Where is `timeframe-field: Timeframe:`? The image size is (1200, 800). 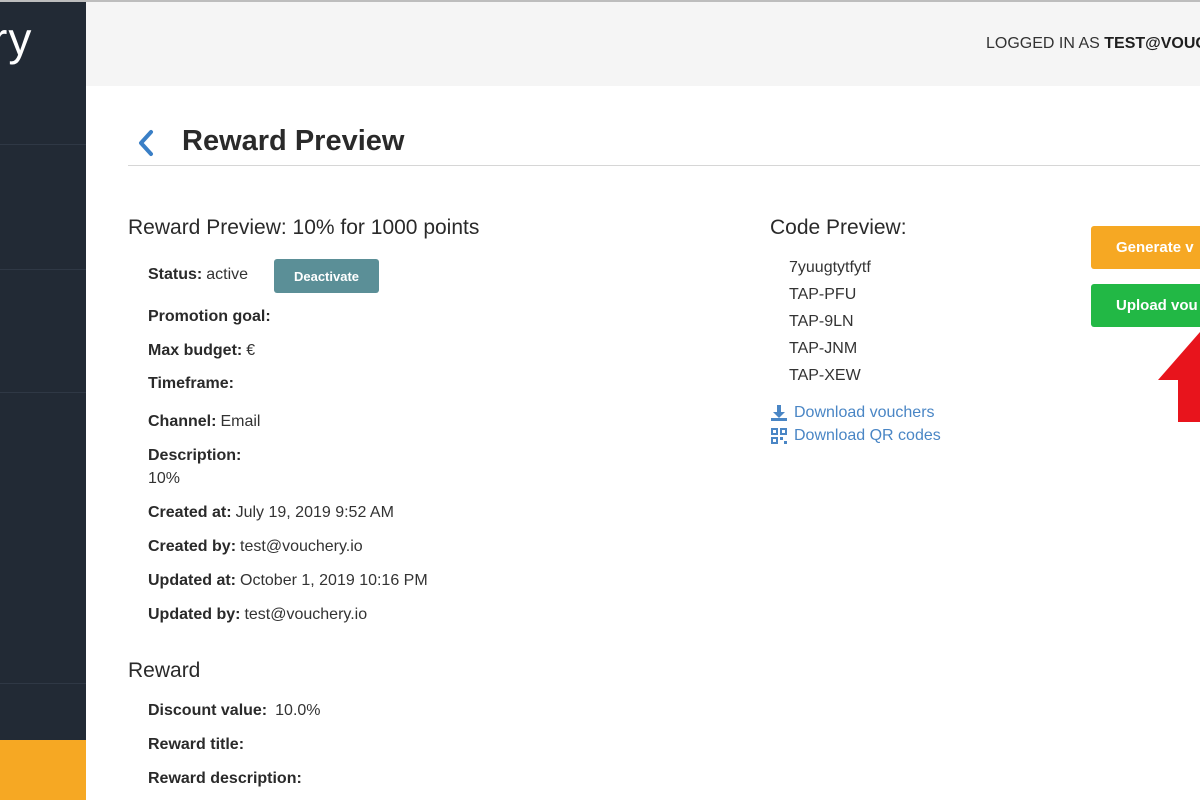
timeframe-field: Timeframe: is located at coordinates (191, 384).